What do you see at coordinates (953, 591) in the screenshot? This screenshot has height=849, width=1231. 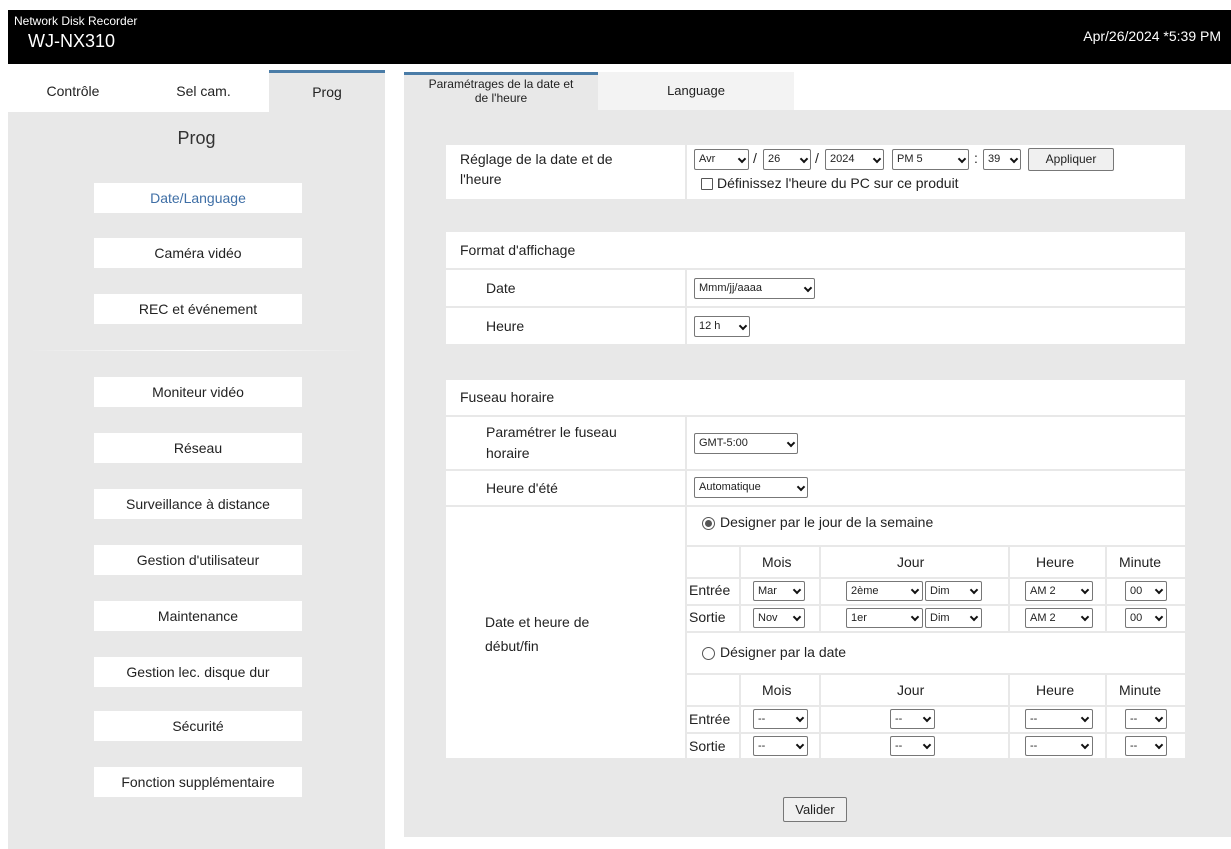 I see `dst-start-weekday-select: Dim` at bounding box center [953, 591].